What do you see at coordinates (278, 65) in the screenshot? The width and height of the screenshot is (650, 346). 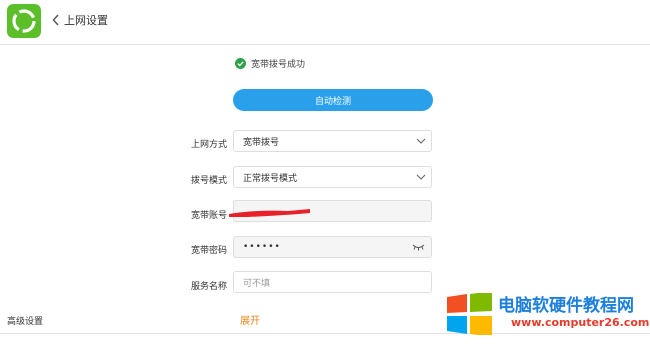 I see `status-text: 宽带拨号成功` at bounding box center [278, 65].